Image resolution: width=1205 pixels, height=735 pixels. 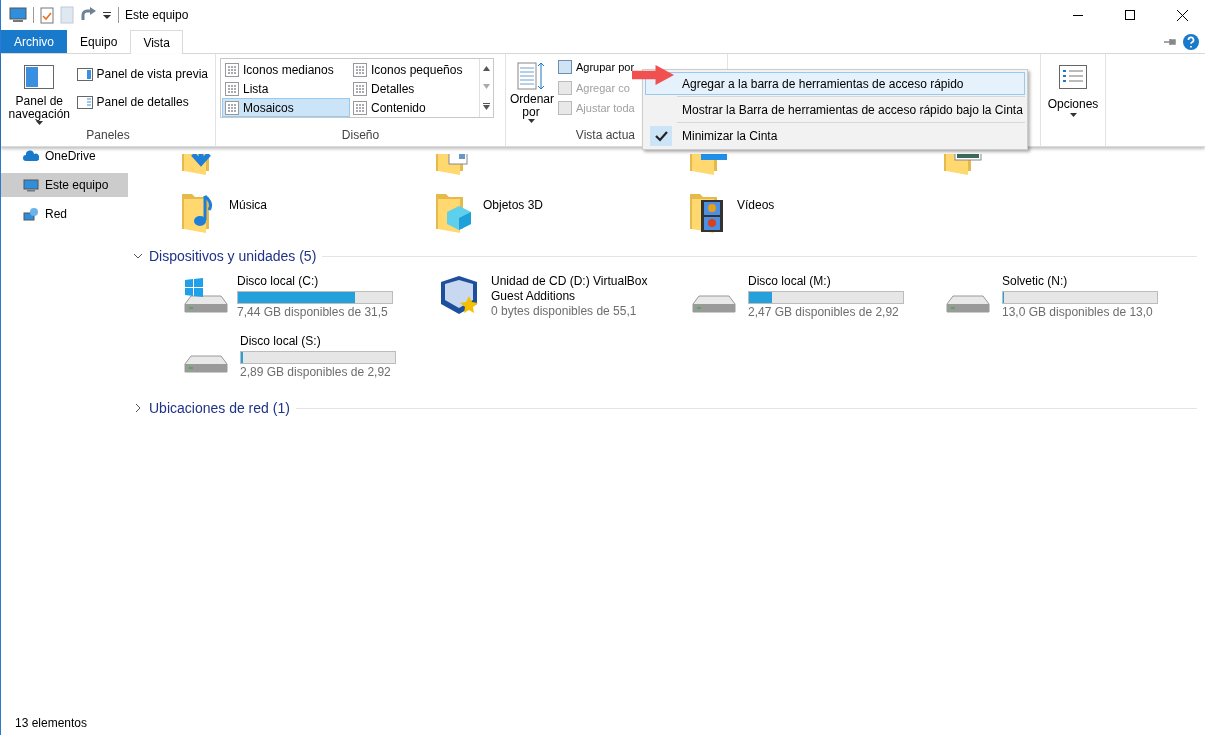 What do you see at coordinates (1182, 15) in the screenshot?
I see `close-icon` at bounding box center [1182, 15].